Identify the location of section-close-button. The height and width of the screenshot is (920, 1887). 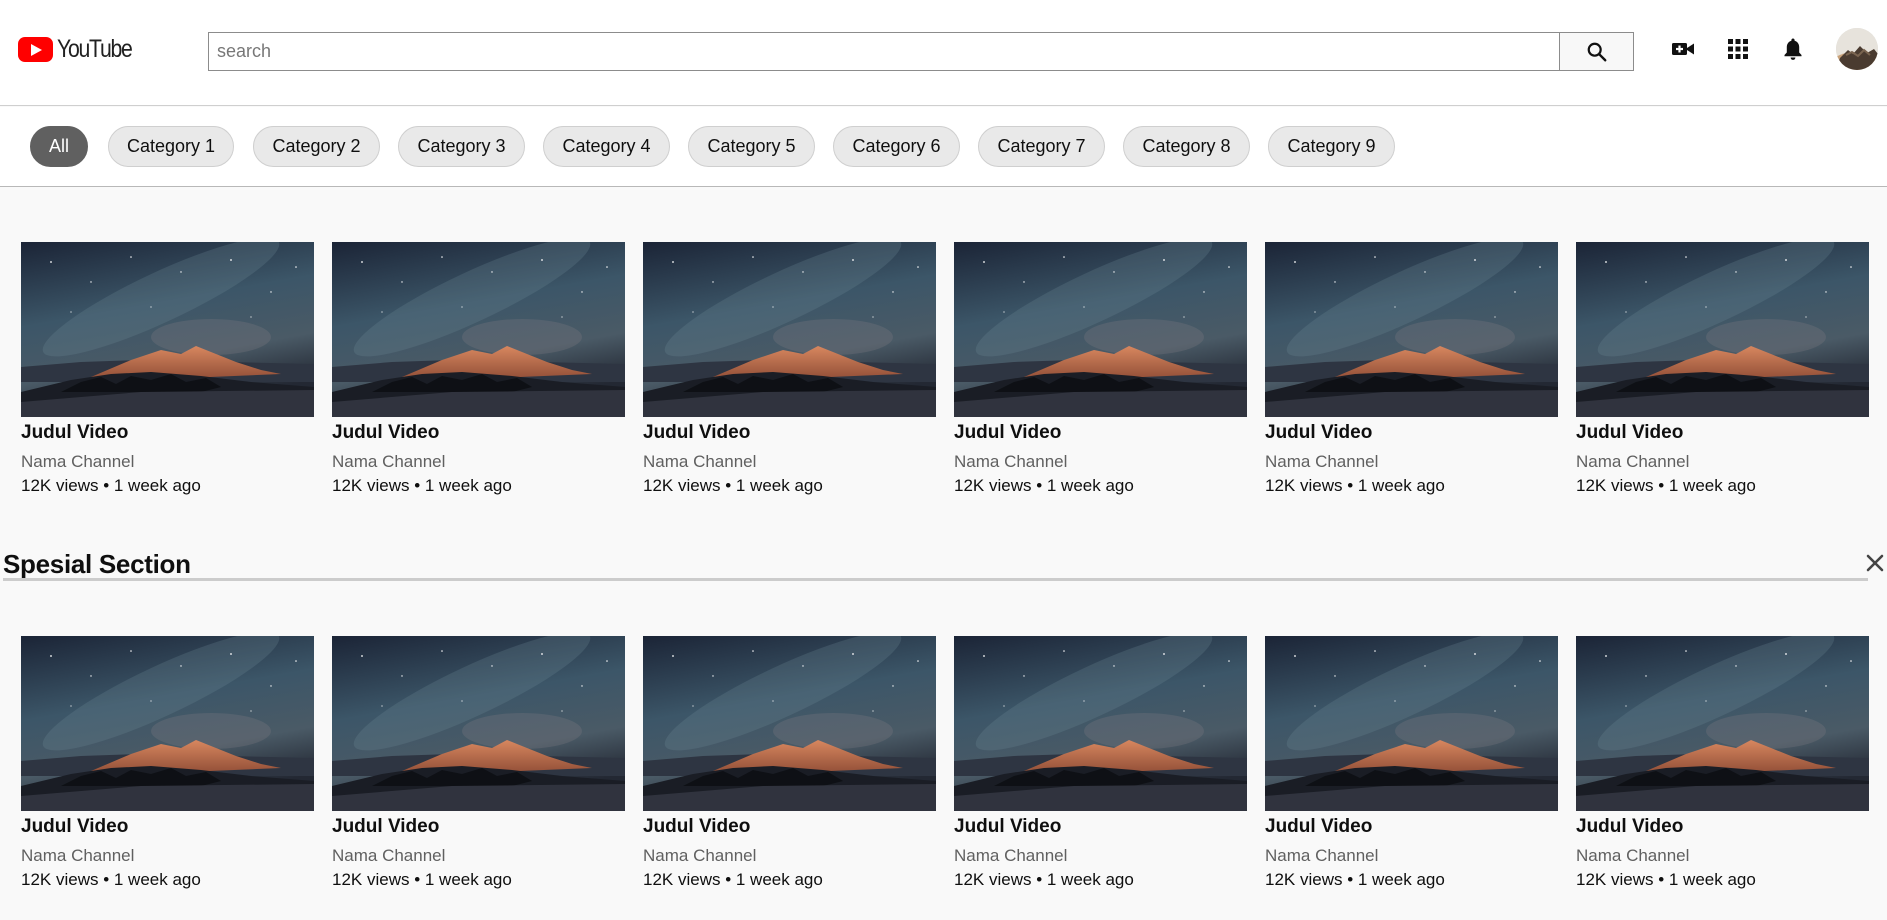
(1875, 563).